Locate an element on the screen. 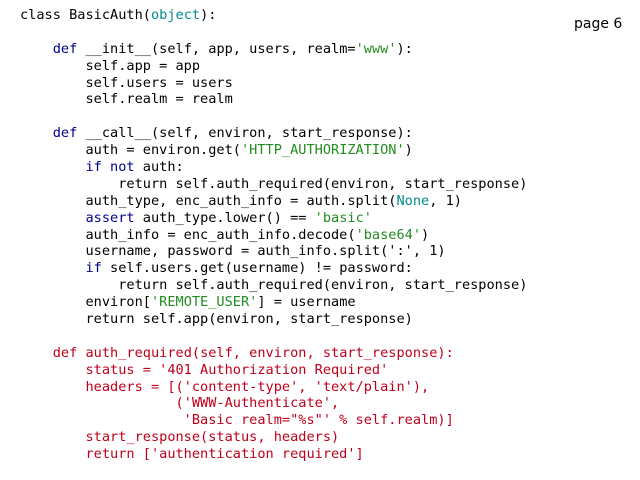  code-line: ('WWW-Authenticate', is located at coordinates (273, 403).